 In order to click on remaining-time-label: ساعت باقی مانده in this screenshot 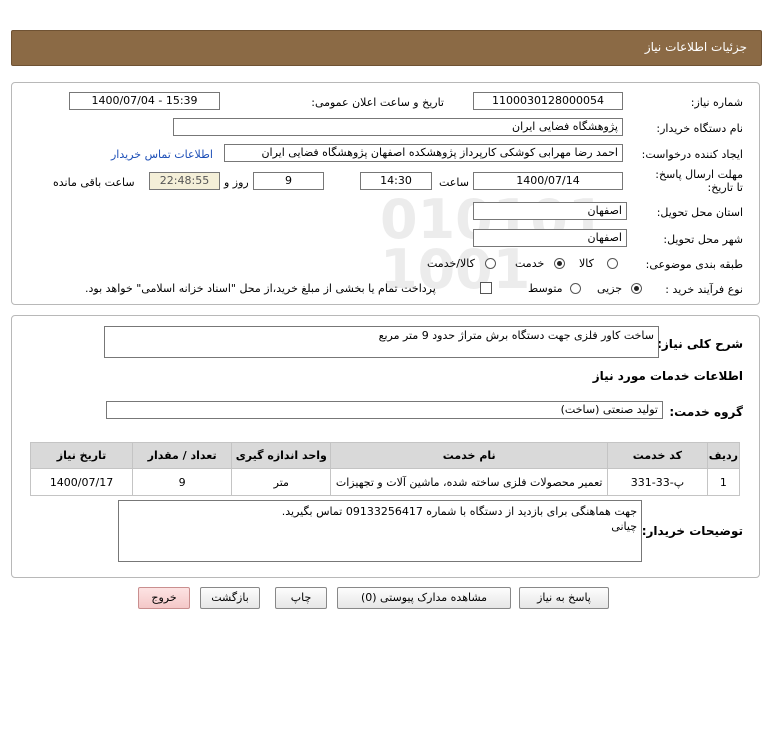, I will do `click(94, 182)`.